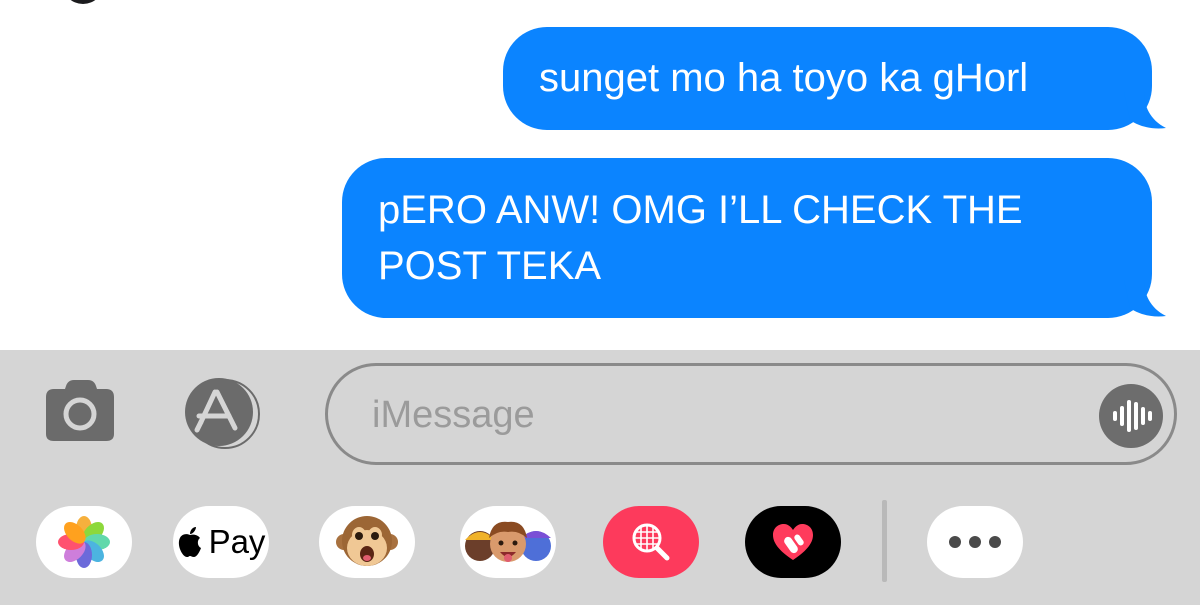  I want to click on apple-pay-app-button: Pay, so click(221, 542).